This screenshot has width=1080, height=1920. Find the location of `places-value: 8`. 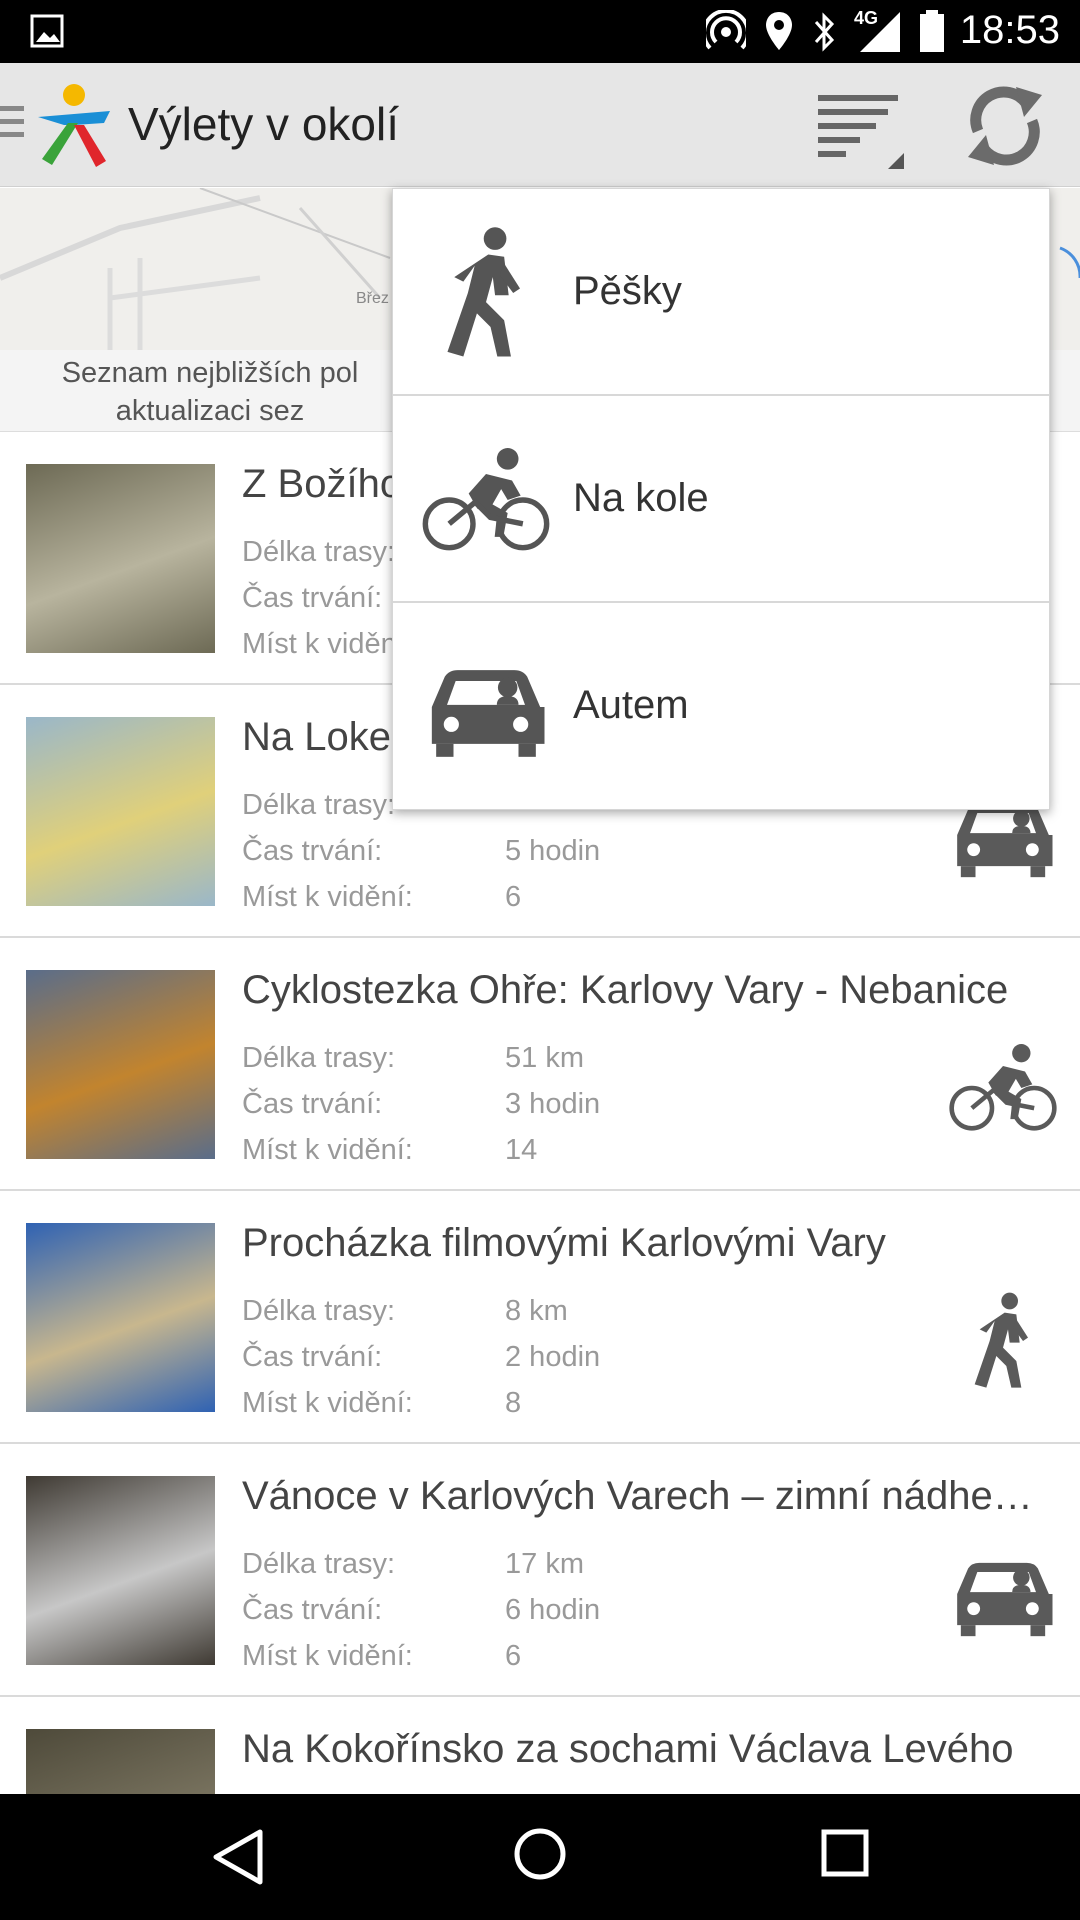

places-value: 8 is located at coordinates (513, 1403).